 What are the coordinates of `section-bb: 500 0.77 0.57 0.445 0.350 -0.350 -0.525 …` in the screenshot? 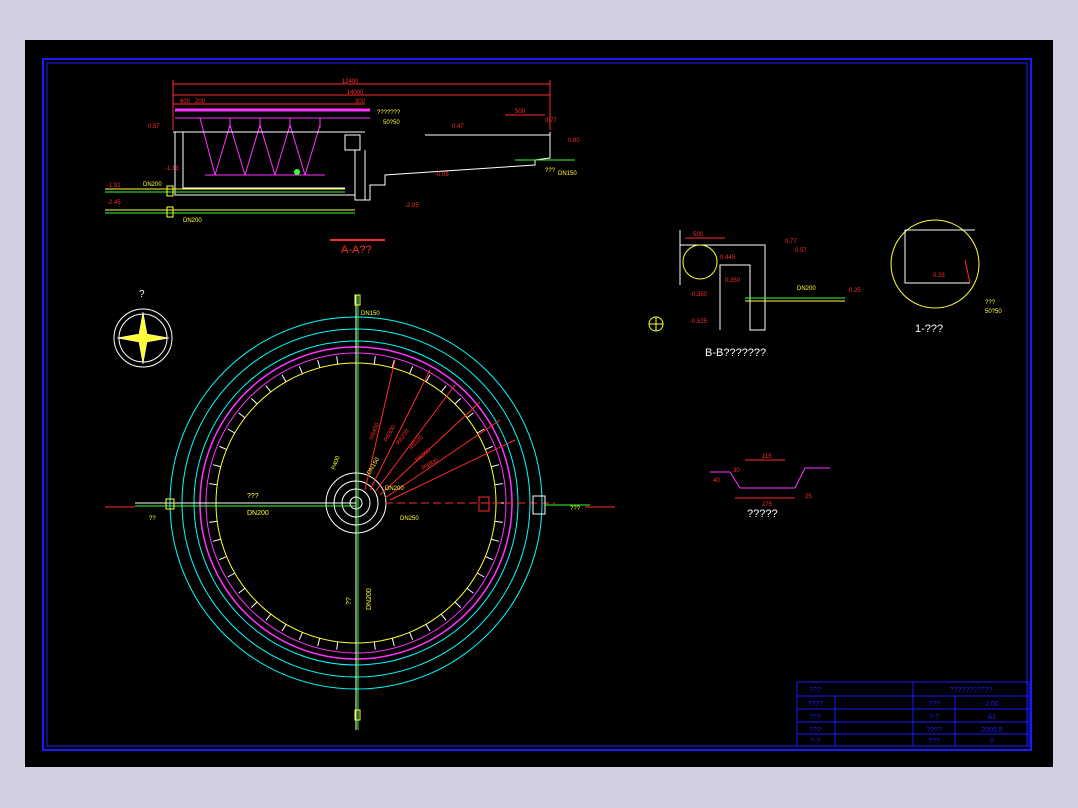 It's located at (754, 294).